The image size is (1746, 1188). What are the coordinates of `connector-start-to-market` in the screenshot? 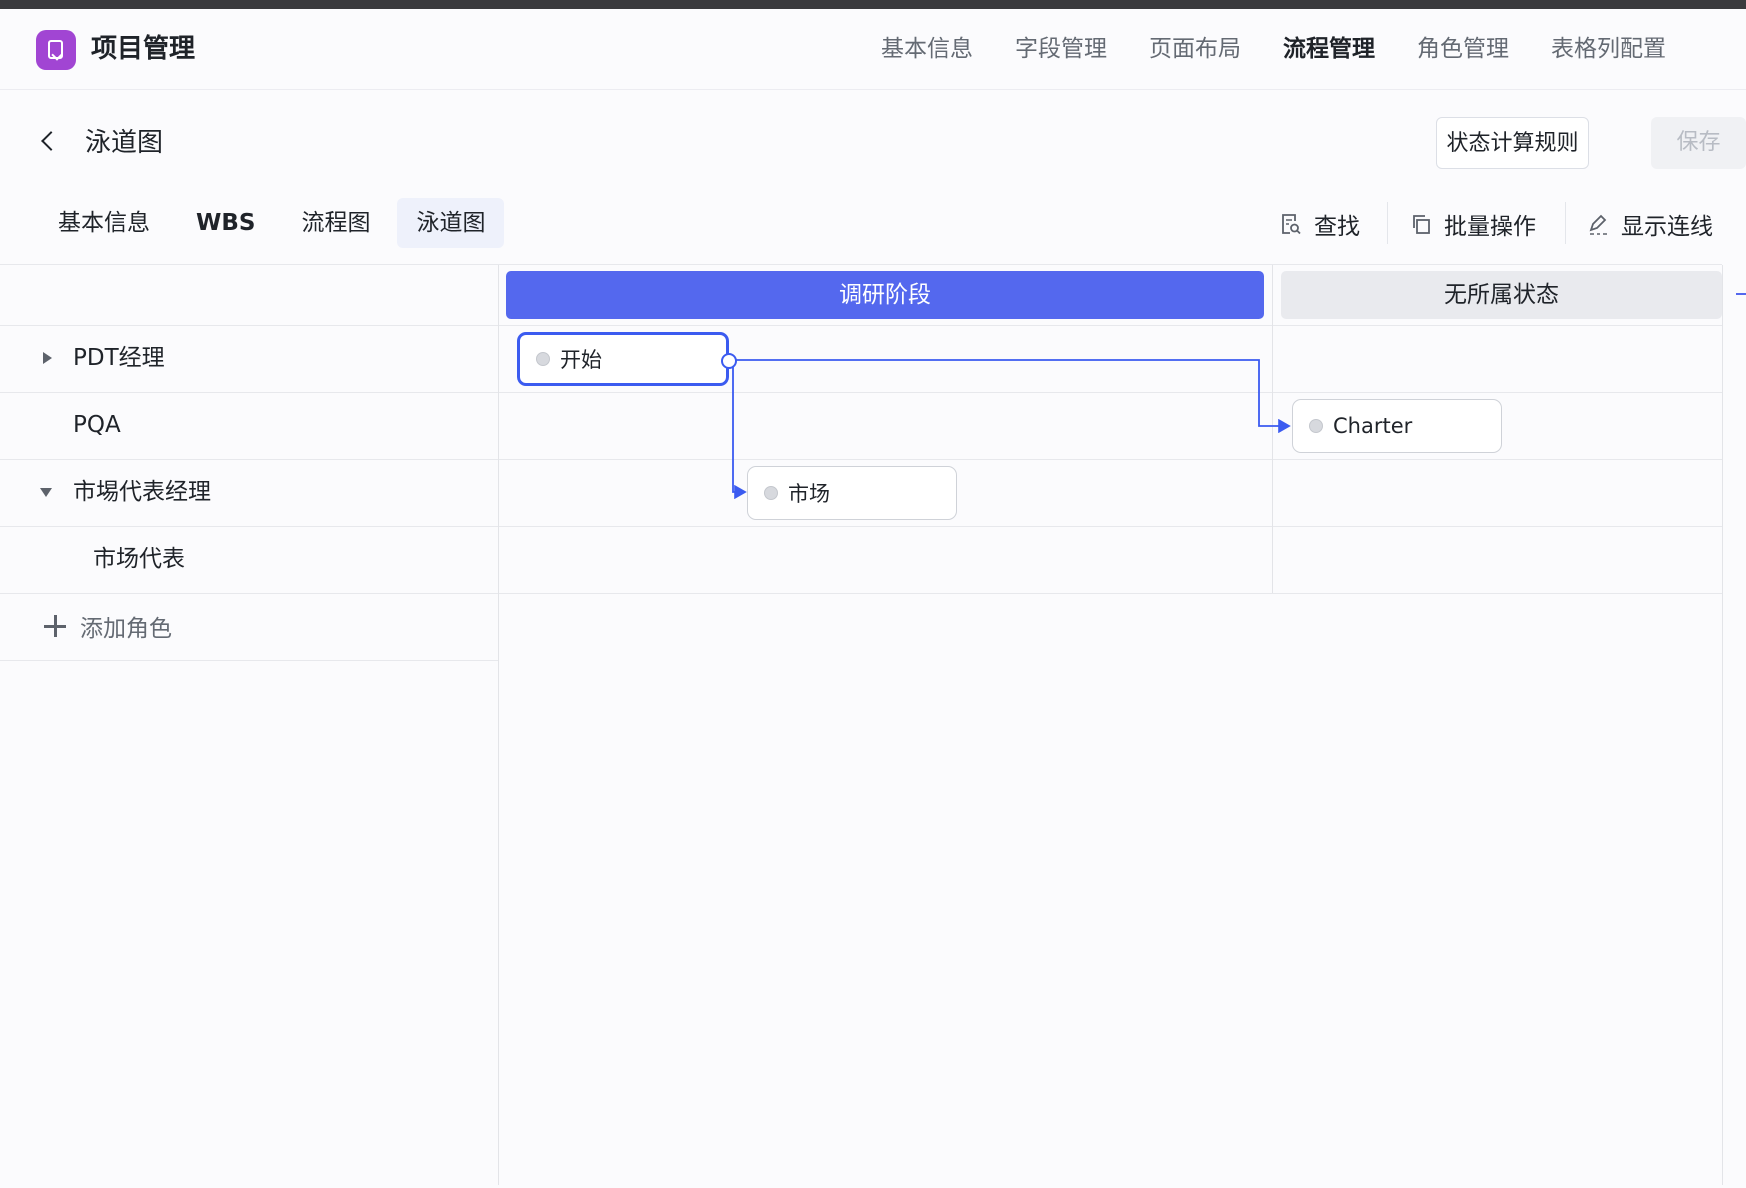 It's located at (739, 430).